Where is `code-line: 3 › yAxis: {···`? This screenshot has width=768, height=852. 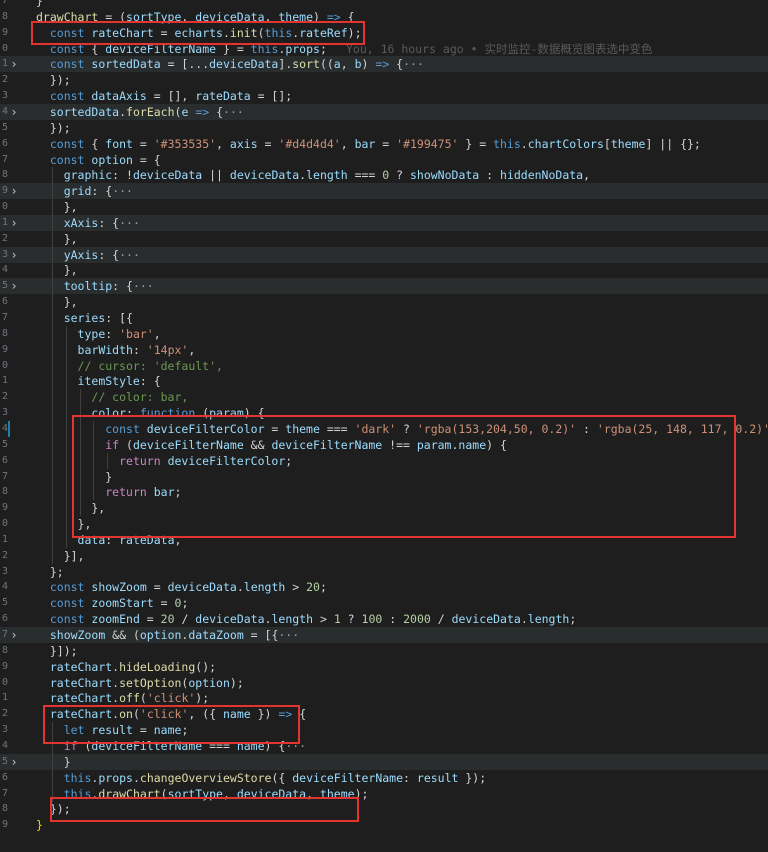
code-line: 3 › yAxis: {··· is located at coordinates (384, 254).